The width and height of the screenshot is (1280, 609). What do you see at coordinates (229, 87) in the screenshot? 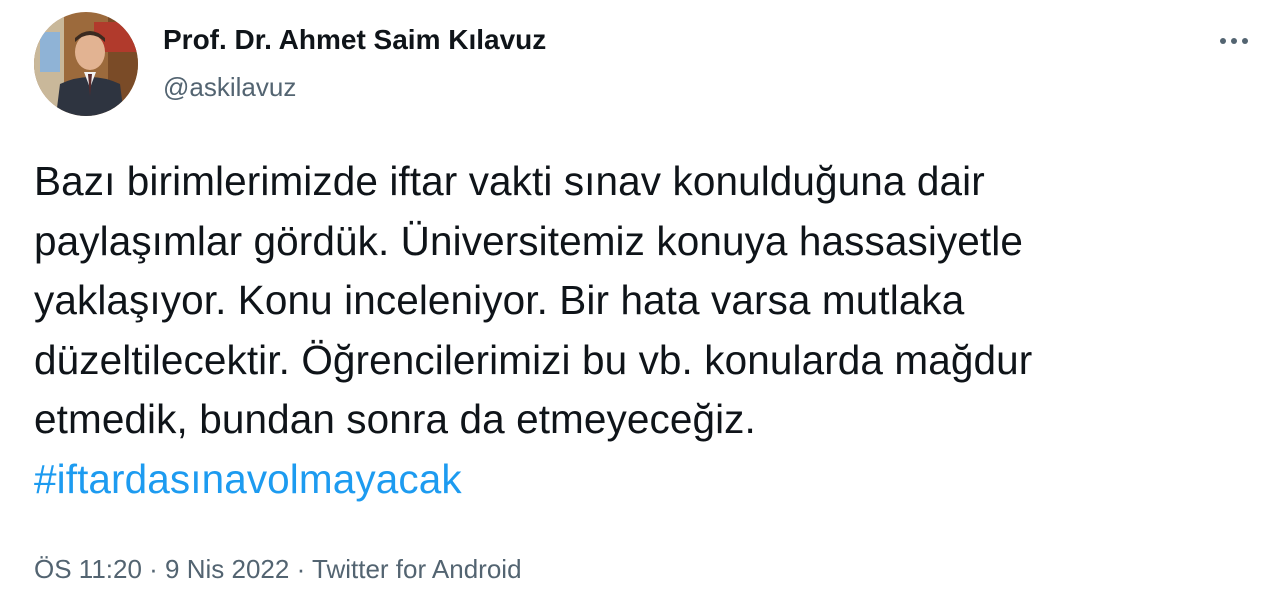
I see `author-handle: @askilavuz` at bounding box center [229, 87].